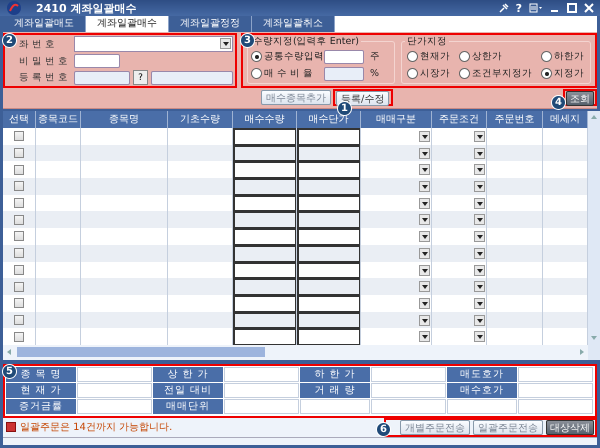 The height and width of the screenshot is (448, 600). Describe the element at coordinates (569, 73) in the screenshot. I see `radio-label: 지정가` at that location.